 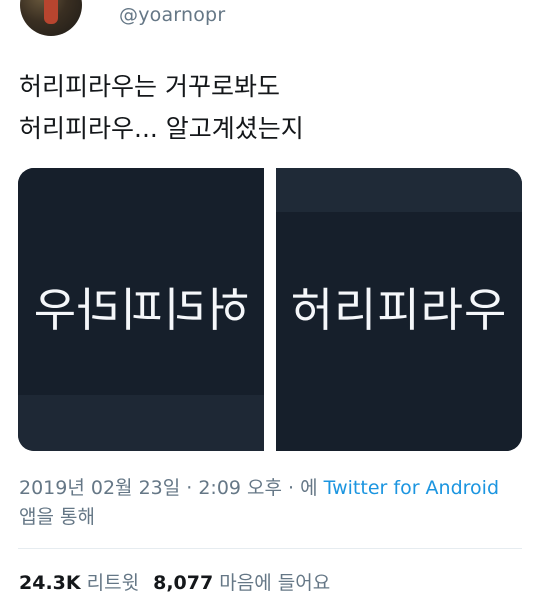 I want to click on tweet-timestamp: 2019년 02월 23일 · 2:09 오후, so click(x=150, y=488).